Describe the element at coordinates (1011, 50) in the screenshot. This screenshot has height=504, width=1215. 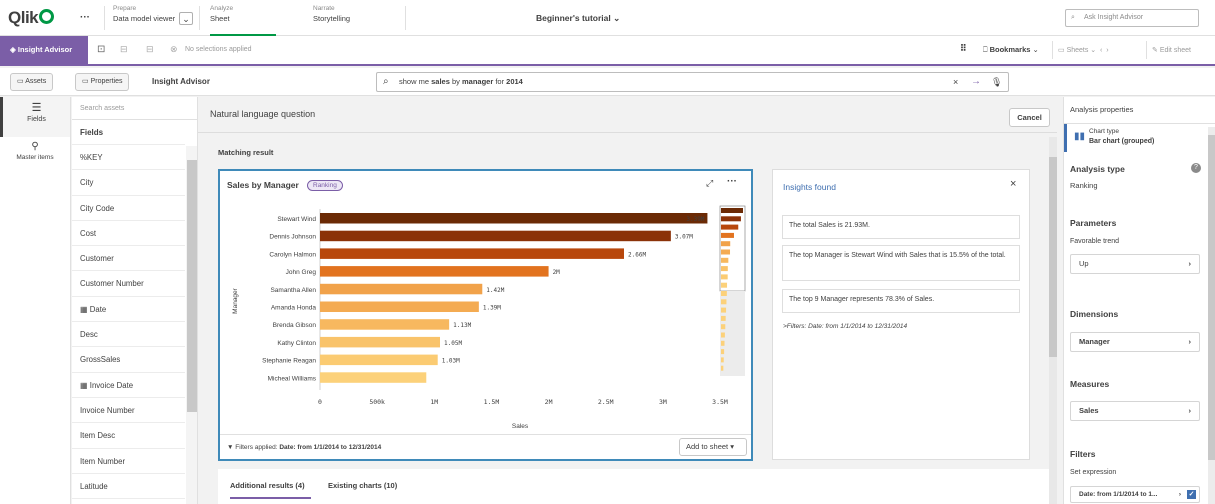
I see `bookmarks-button: ⎕ Bookmarks ⌄` at that location.